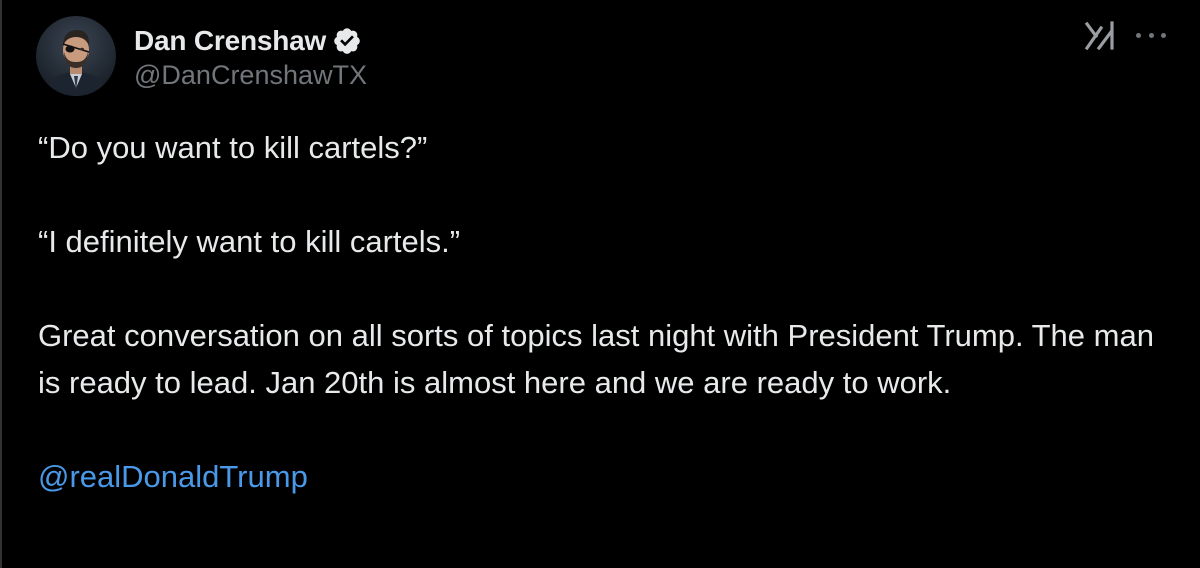  What do you see at coordinates (608, 476) in the screenshot?
I see `tweet-mention-paragraph: @realDonaldTrump` at bounding box center [608, 476].